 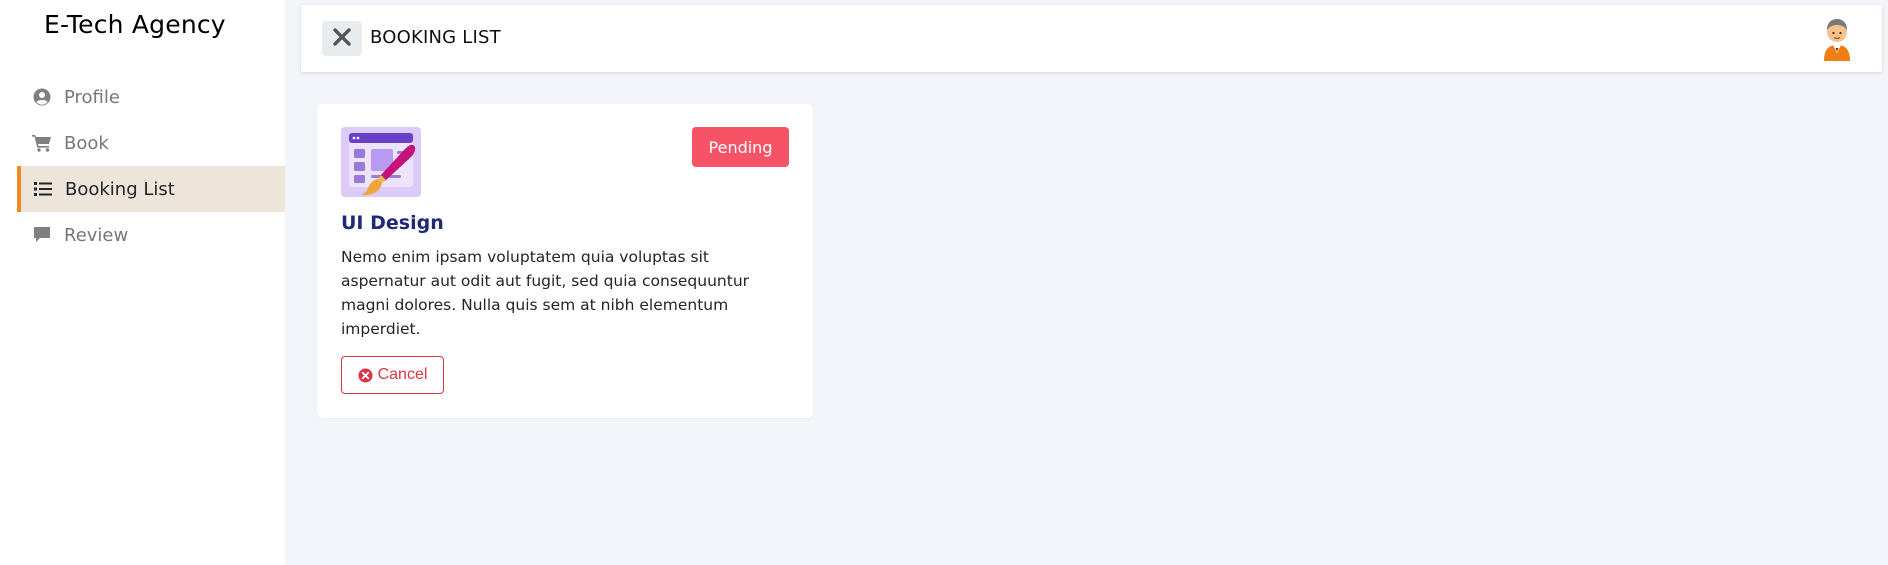 What do you see at coordinates (86, 143) in the screenshot?
I see `sidebar-item-label: Book` at bounding box center [86, 143].